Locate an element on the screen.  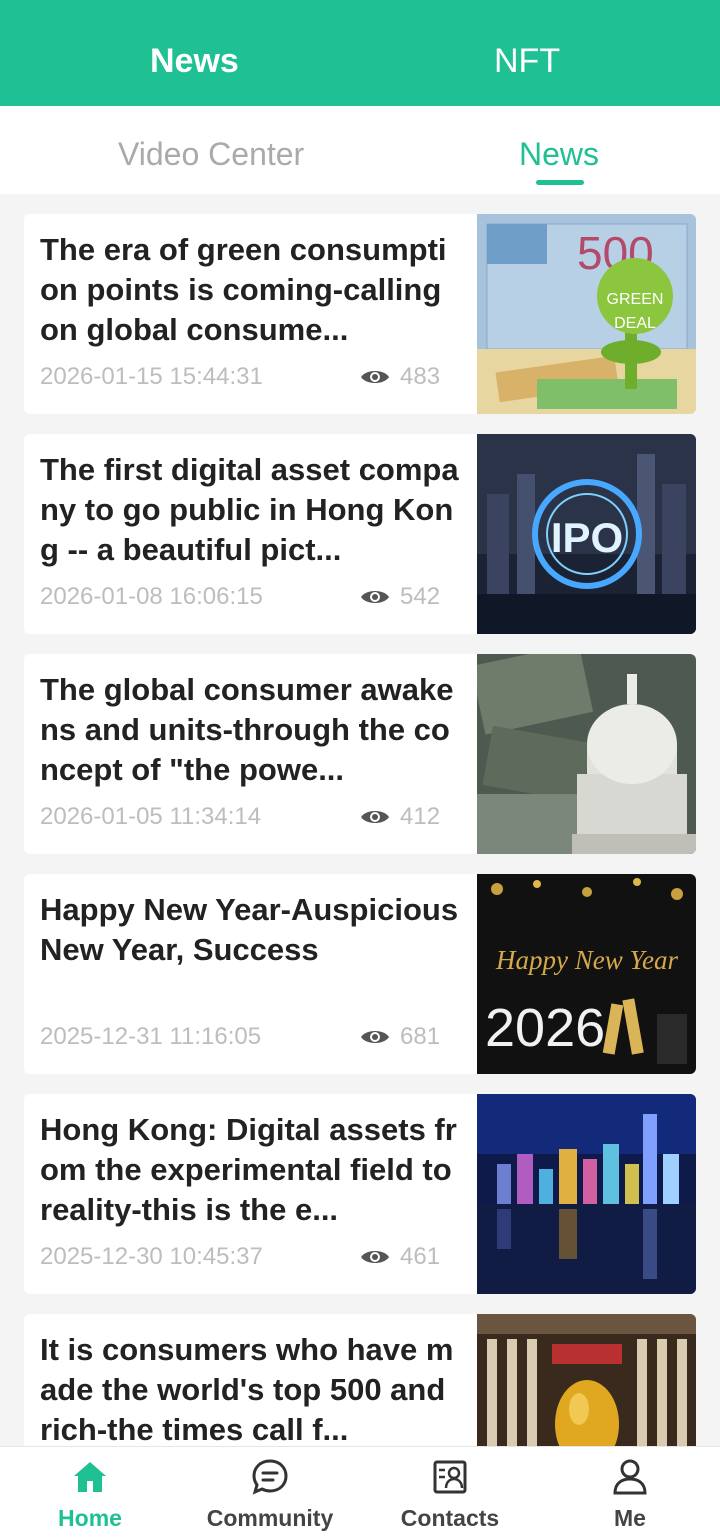
news-views: 412 is located at coordinates (400, 817).